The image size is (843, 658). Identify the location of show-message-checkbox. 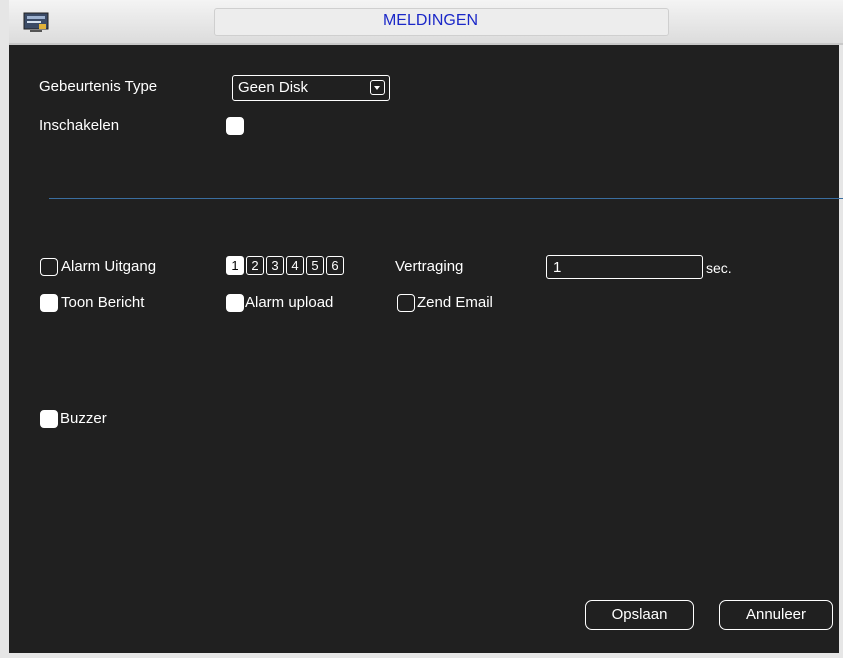
(49, 303).